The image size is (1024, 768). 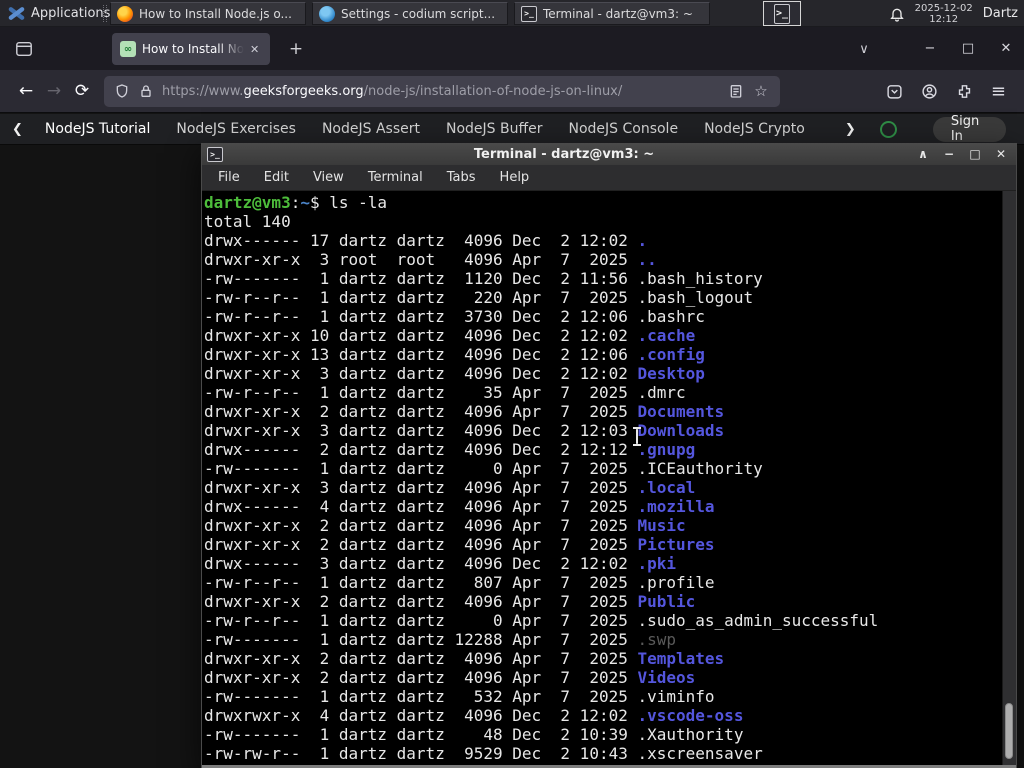 I want to click on browser-close-icon: ✕, so click(x=1006, y=48).